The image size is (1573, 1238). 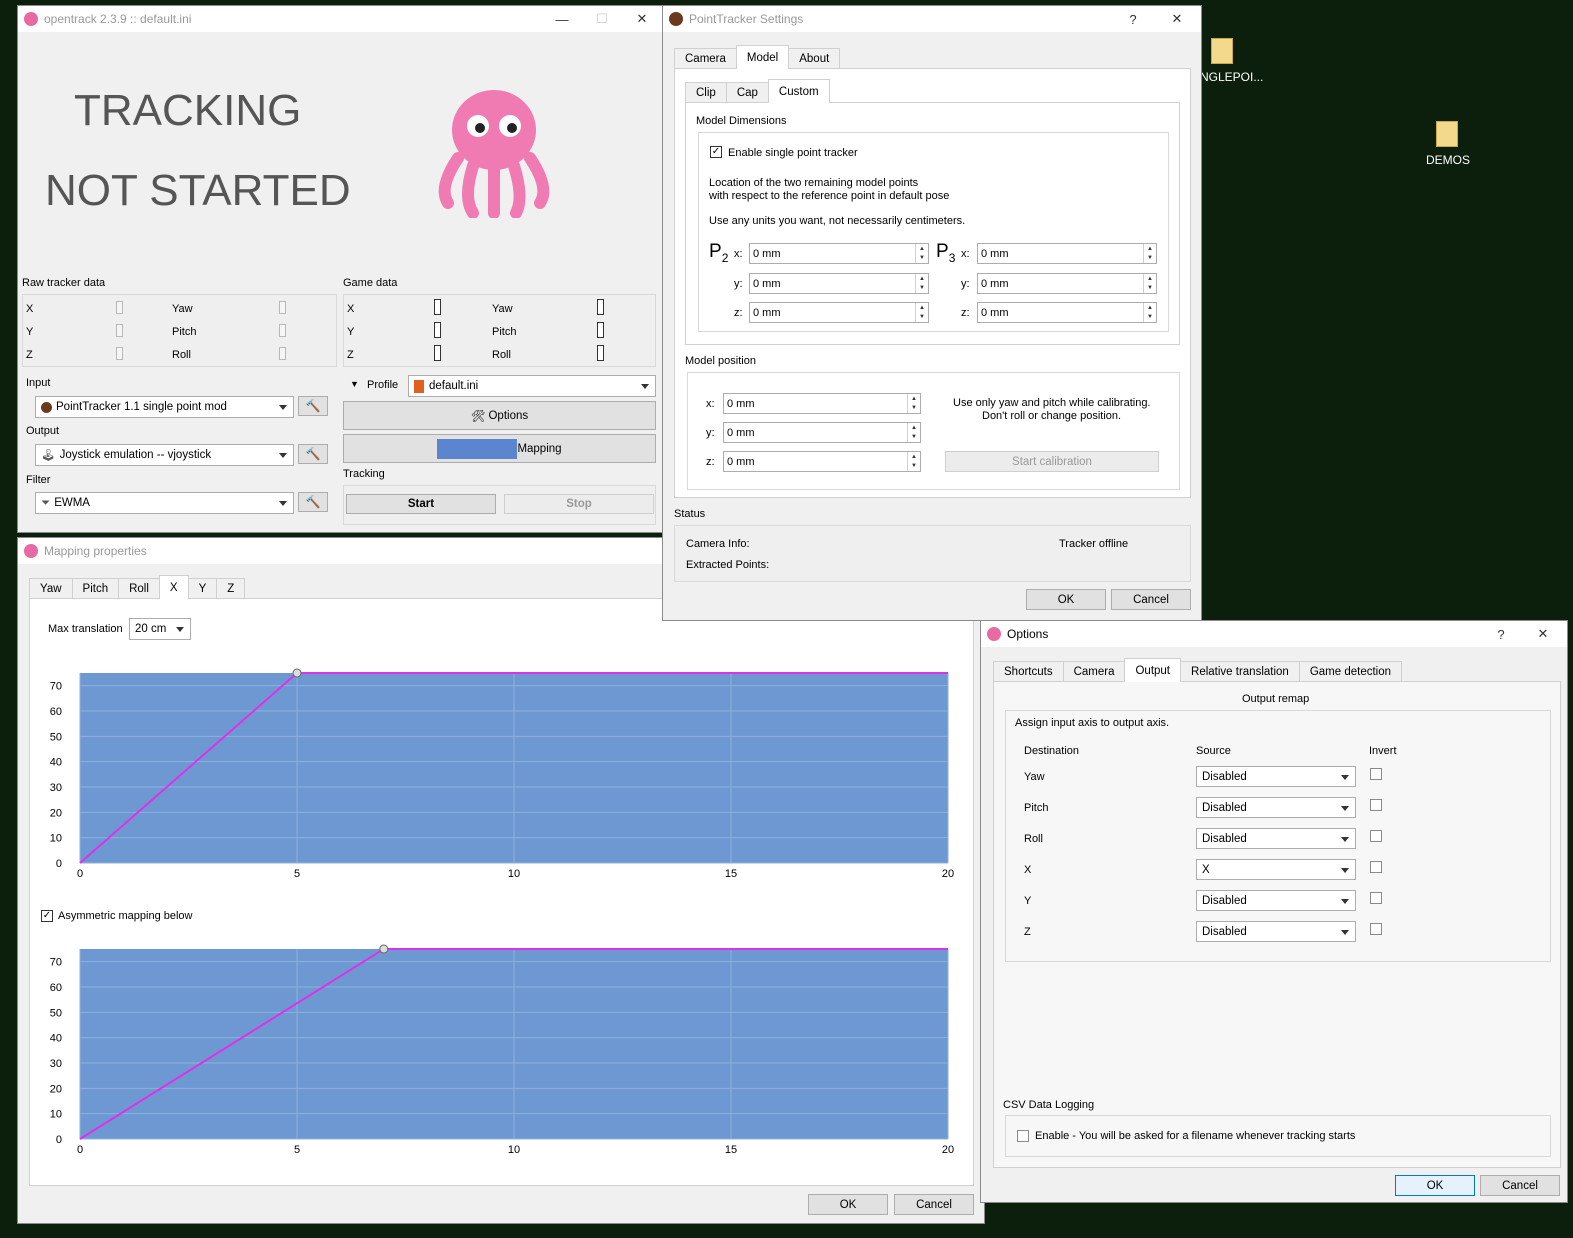 I want to click on pt-ok-button: OK, so click(x=1066, y=599).